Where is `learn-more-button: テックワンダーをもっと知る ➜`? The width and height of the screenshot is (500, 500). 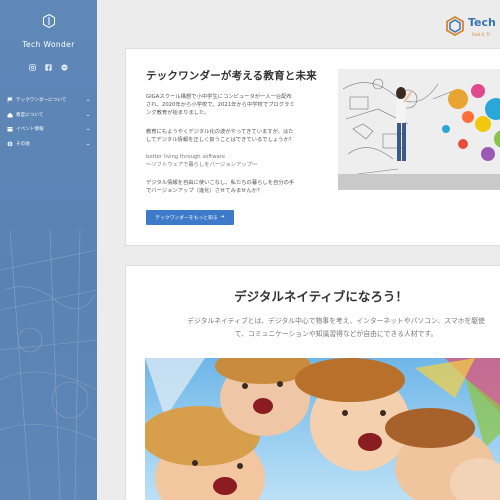 learn-more-button: テックワンダーをもっと知る ➜ is located at coordinates (190, 217).